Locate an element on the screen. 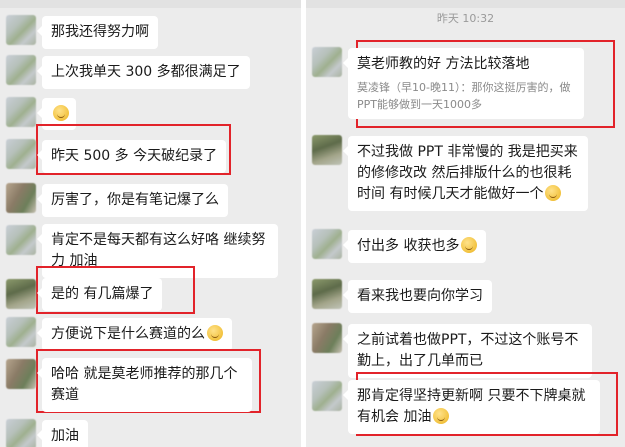 Image resolution: width=625 pixels, height=447 pixels. message-text: 莫老师教的好 方法比较落地 is located at coordinates (443, 64).